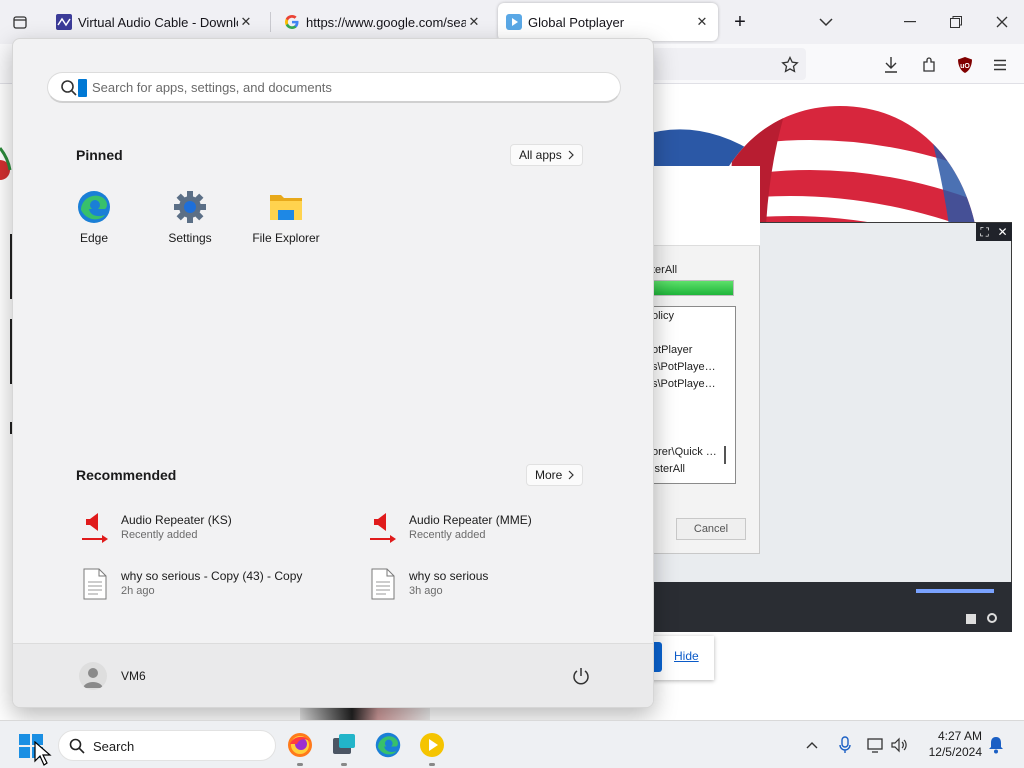 Image resolution: width=1024 pixels, height=768 pixels. Describe the element at coordinates (812, 745) in the screenshot. I see `show-hidden-icons-chevron-up-icon` at that location.